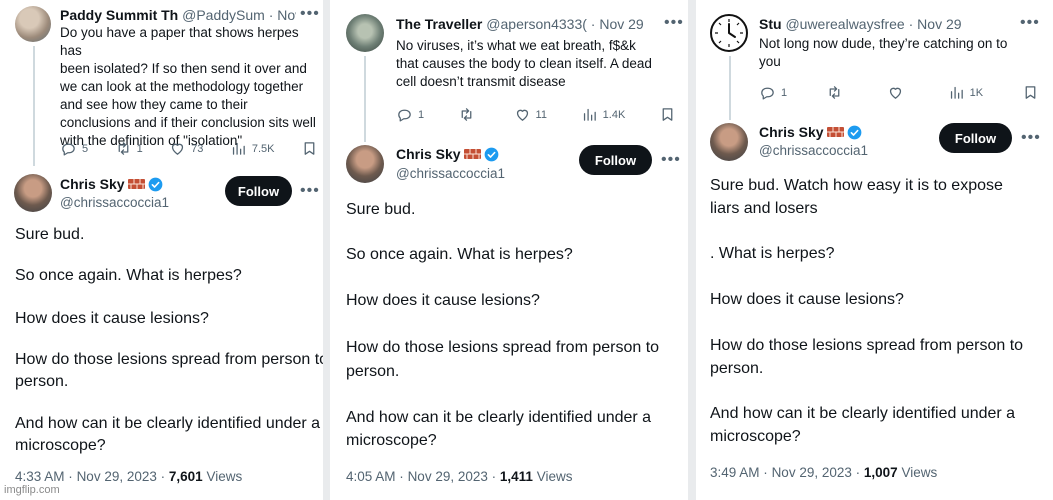  What do you see at coordinates (735, 472) in the screenshot?
I see `tweet-time: 3:49 AM` at bounding box center [735, 472].